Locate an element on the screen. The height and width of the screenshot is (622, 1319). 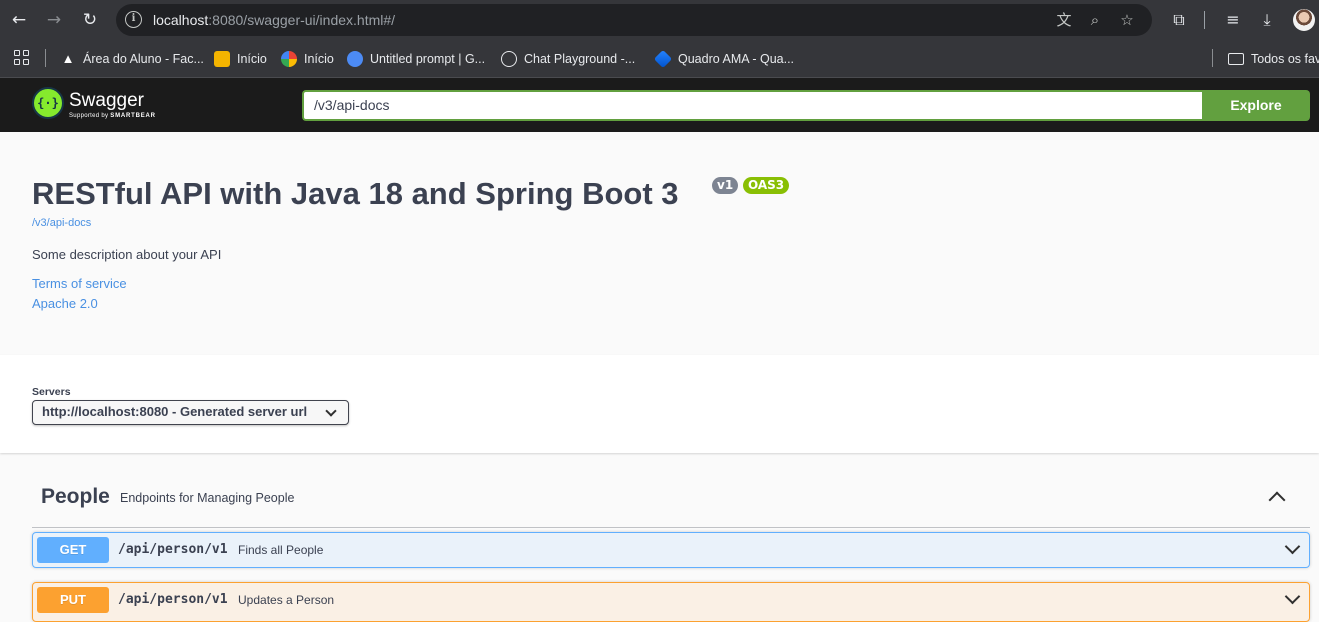
download-icon: ⤓ is located at coordinates (1267, 20).